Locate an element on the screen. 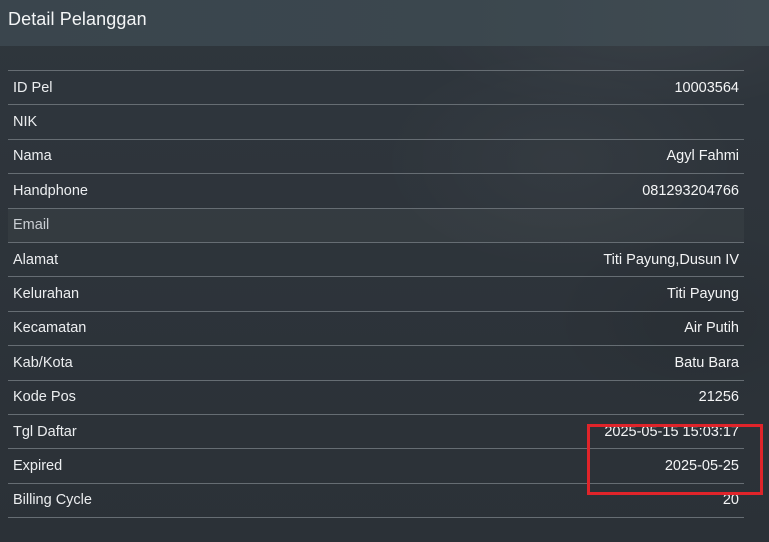  table-row-nama: Nama Agyl Fahmi is located at coordinates (376, 157).